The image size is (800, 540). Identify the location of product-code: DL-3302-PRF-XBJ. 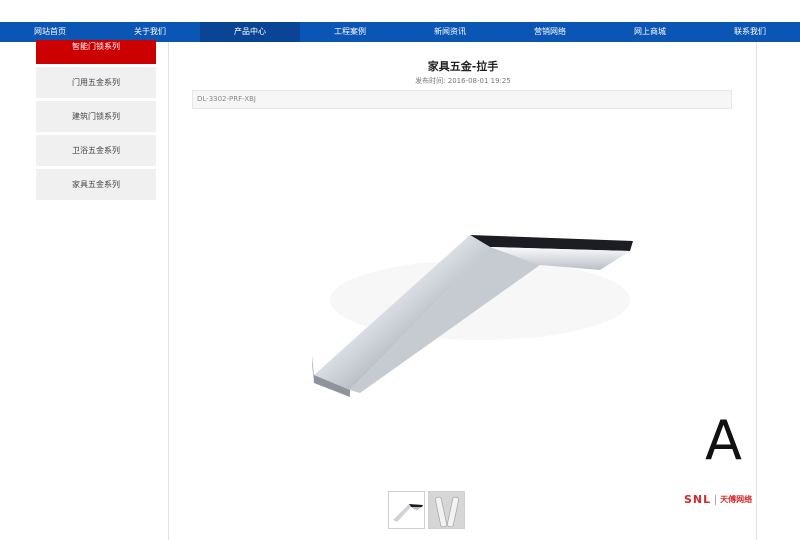
(462, 99).